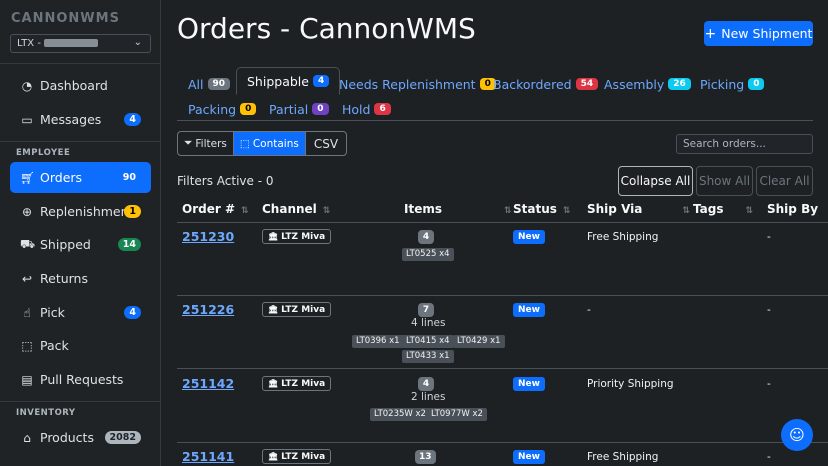 Image resolution: width=828 pixels, height=466 pixels. Describe the element at coordinates (208, 309) in the screenshot. I see `order-link: 251226` at that location.